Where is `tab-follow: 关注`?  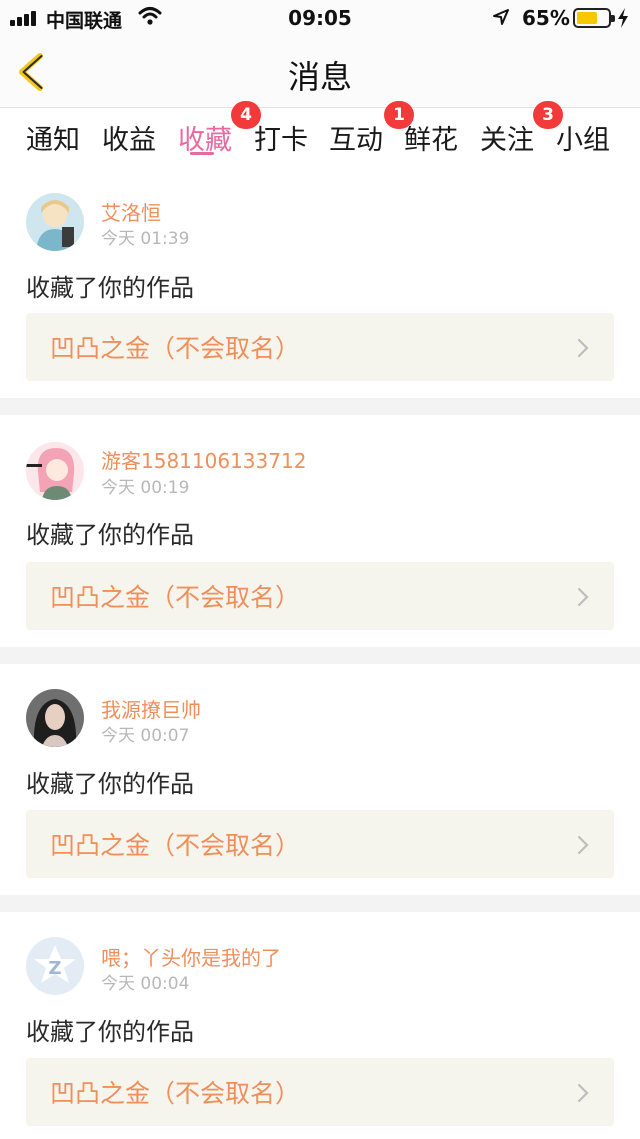
tab-follow: 关注 is located at coordinates (507, 137).